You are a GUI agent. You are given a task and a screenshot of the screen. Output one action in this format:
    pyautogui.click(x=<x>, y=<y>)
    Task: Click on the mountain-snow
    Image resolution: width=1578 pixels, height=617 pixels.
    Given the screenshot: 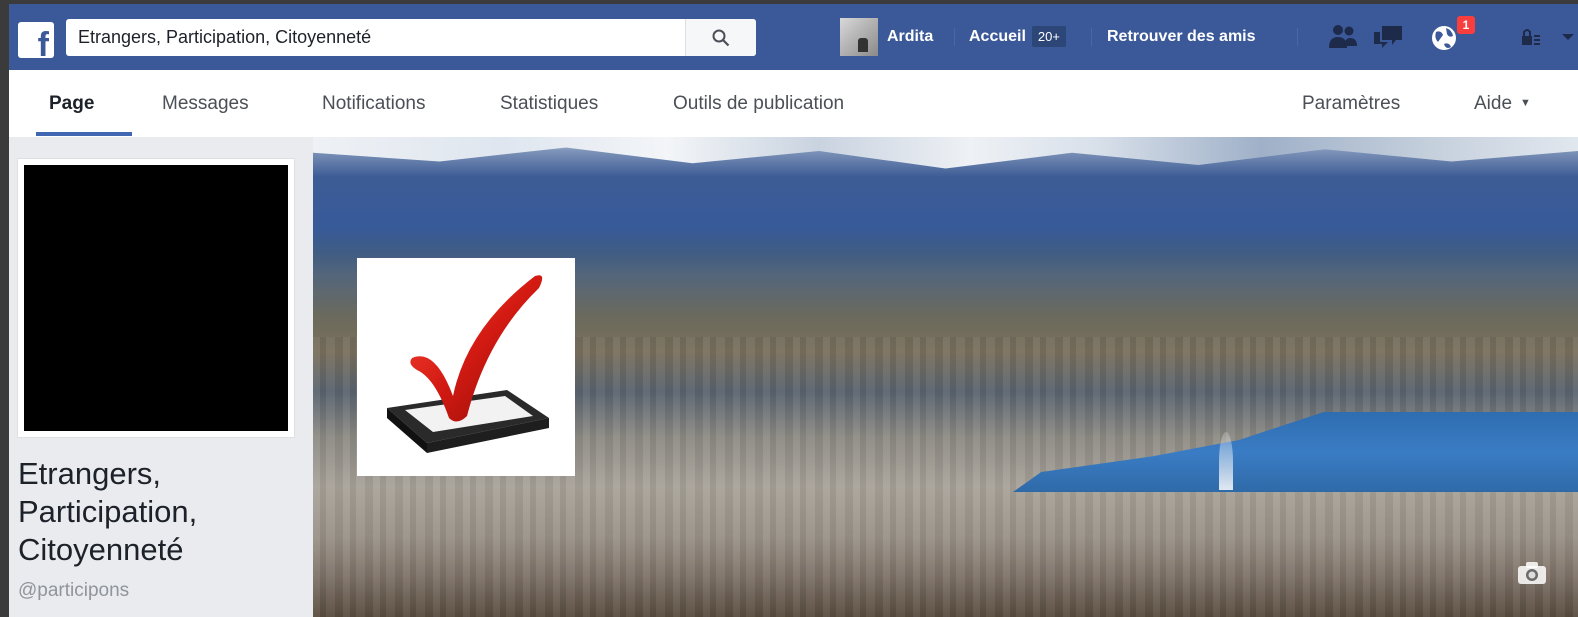 What is the action you would take?
    pyautogui.click(x=945, y=153)
    